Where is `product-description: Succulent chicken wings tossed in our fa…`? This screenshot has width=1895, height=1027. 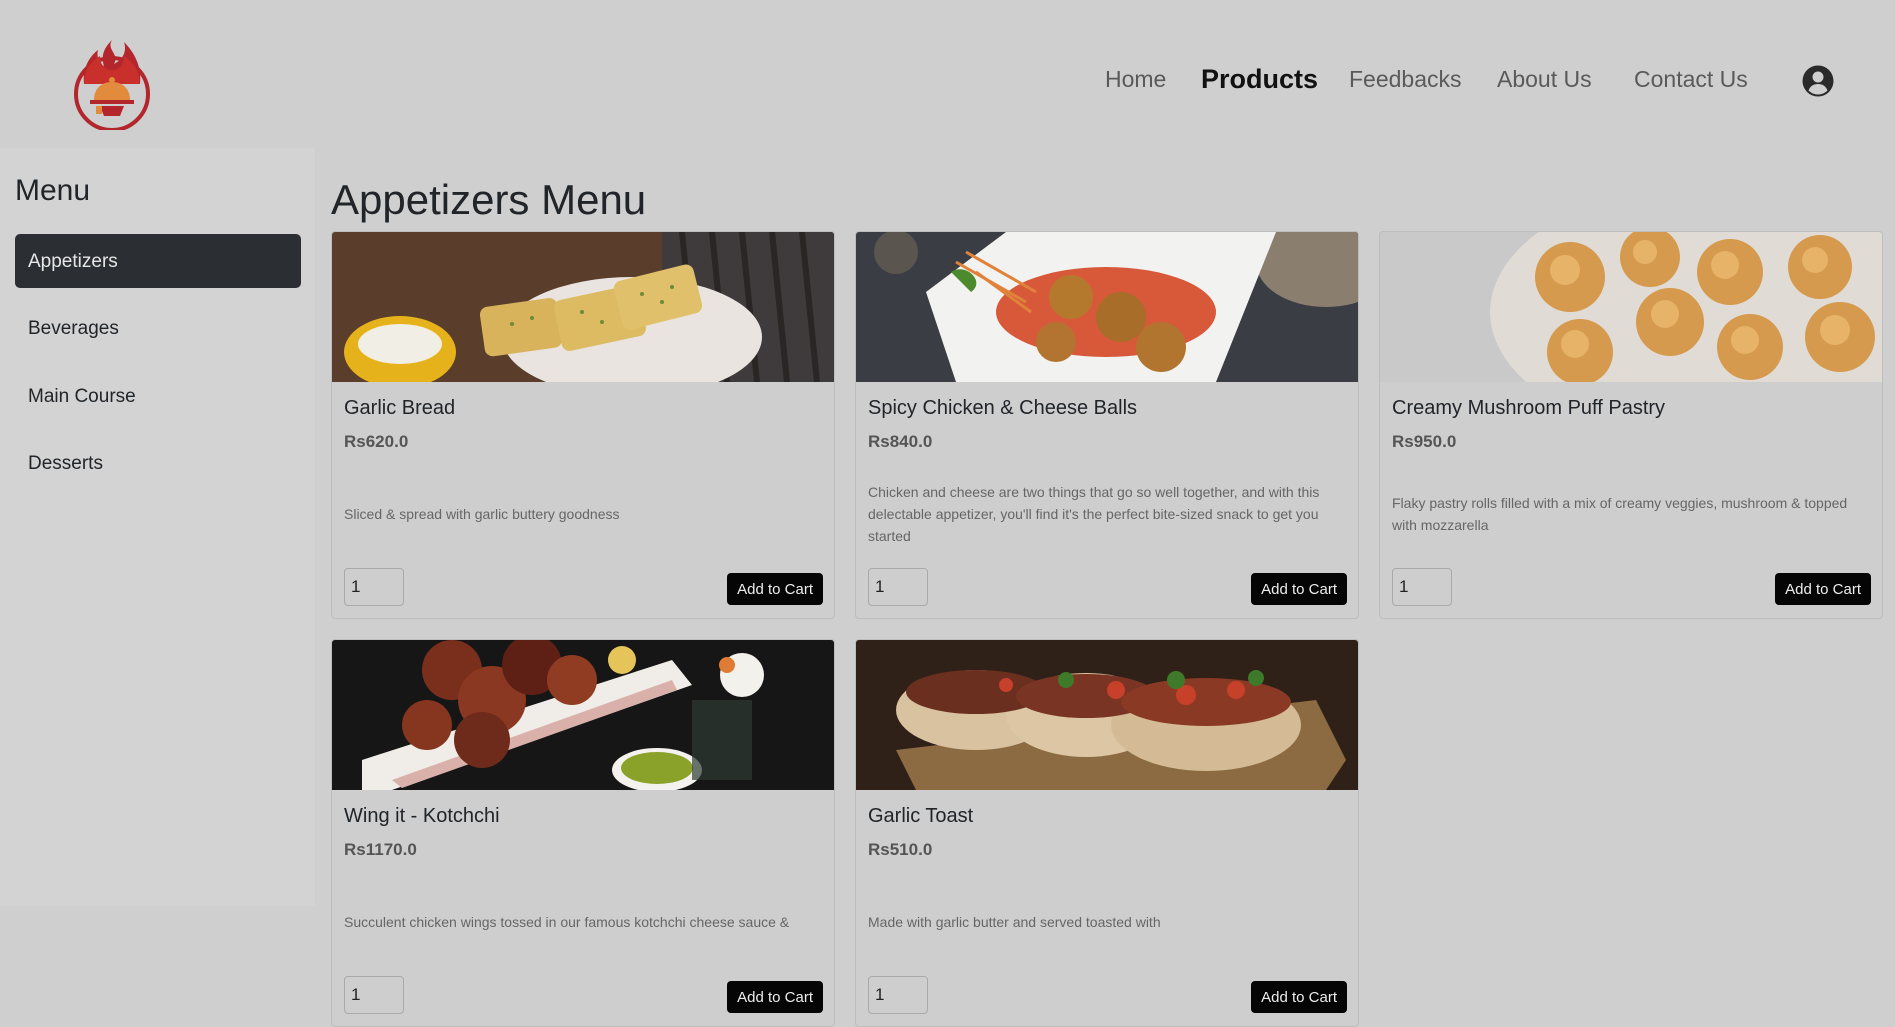
product-description: Succulent chicken wings tossed in our fa… is located at coordinates (583, 922).